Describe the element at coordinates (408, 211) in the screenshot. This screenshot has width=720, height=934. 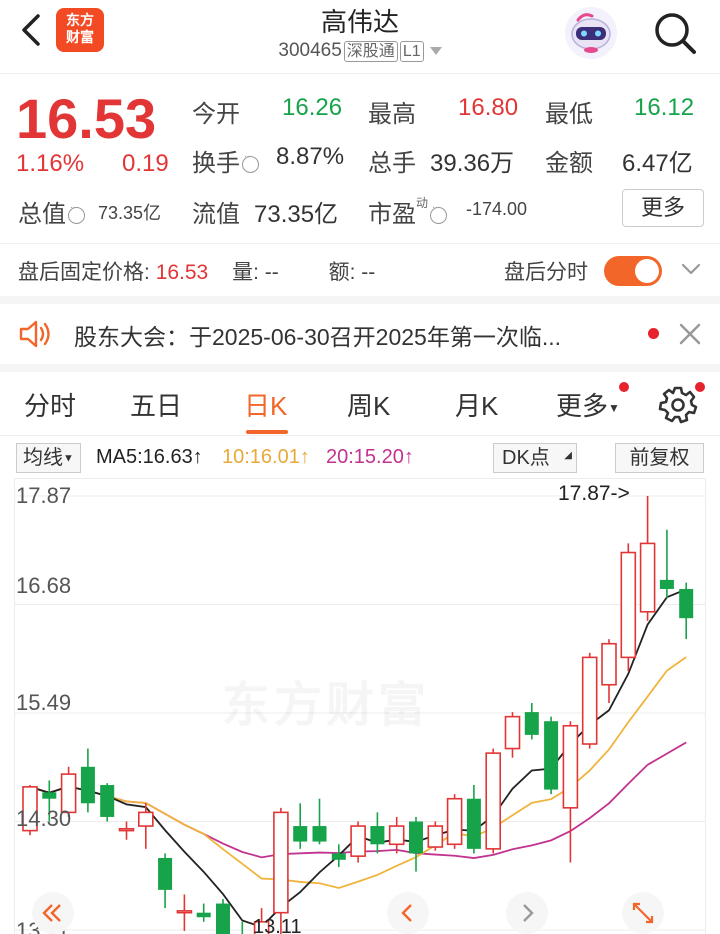
I see `pe-label: 市盈动` at that location.